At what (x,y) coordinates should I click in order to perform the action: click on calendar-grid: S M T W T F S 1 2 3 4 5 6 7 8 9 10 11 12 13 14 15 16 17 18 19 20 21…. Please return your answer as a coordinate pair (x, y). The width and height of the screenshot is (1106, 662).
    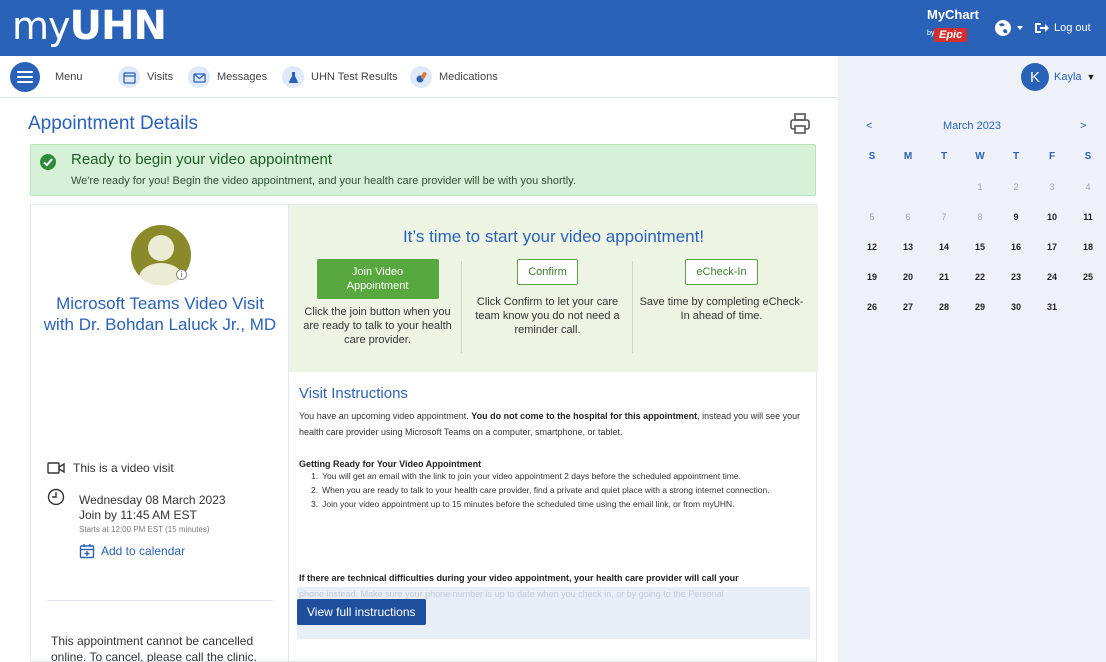
    Looking at the image, I should click on (980, 232).